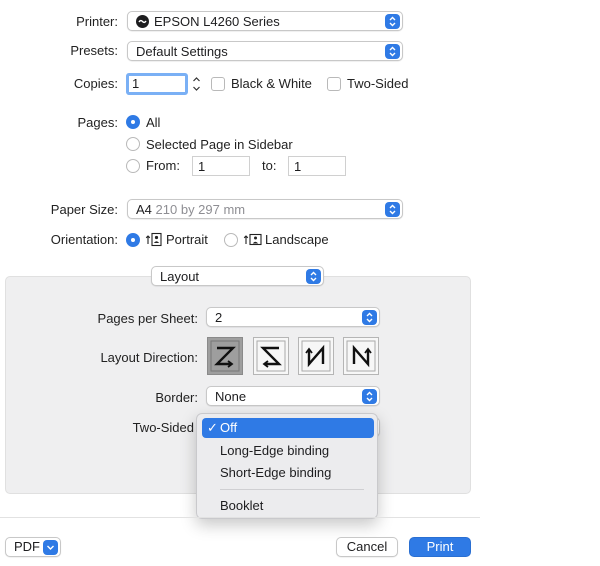 Image resolution: width=600 pixels, height=566 pixels. What do you see at coordinates (275, 450) in the screenshot?
I see `menu-item-long-edge-label: Long-Edge binding` at bounding box center [275, 450].